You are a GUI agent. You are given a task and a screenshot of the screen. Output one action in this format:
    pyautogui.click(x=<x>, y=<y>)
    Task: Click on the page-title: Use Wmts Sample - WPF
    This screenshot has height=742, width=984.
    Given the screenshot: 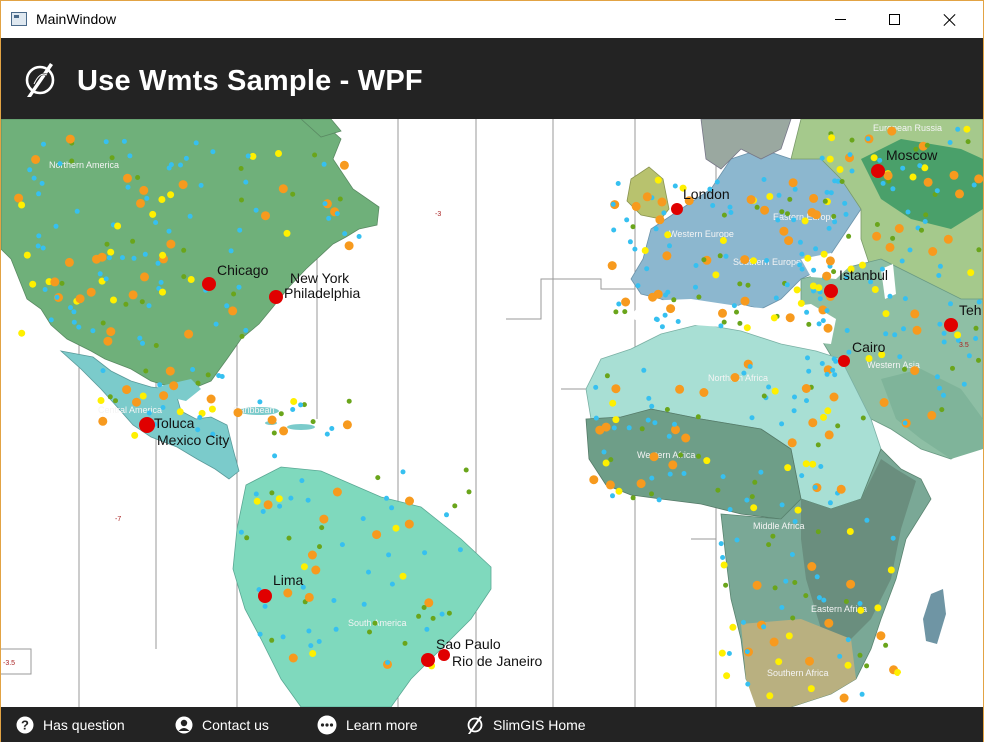 What is the action you would take?
    pyautogui.click(x=250, y=81)
    